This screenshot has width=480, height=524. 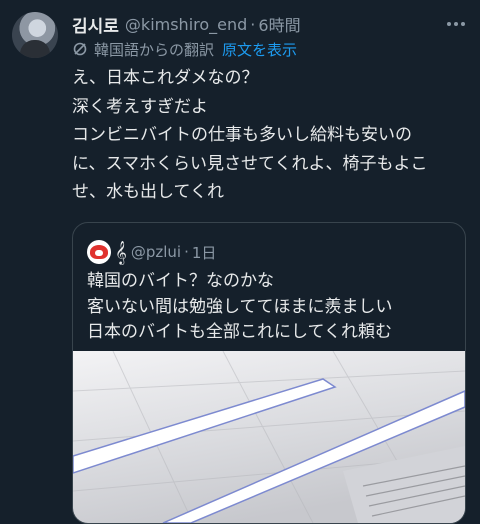 I want to click on tweet-text-line: せ、水も出してくれ, so click(x=148, y=192).